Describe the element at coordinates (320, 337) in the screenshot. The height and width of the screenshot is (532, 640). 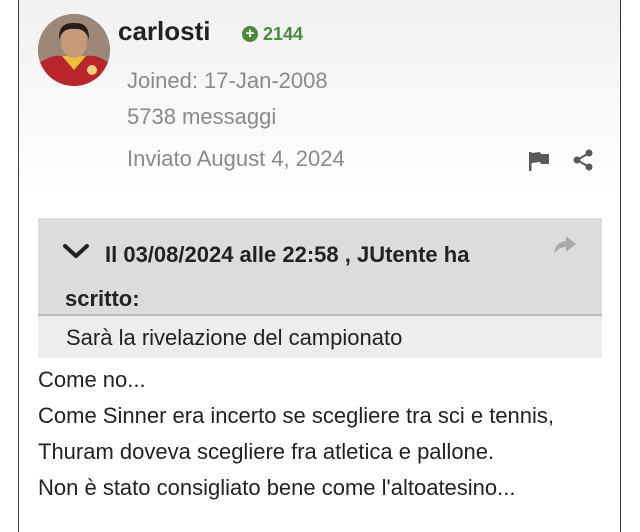
I see `quote-text: Sarà la rivelazione del campionato` at that location.